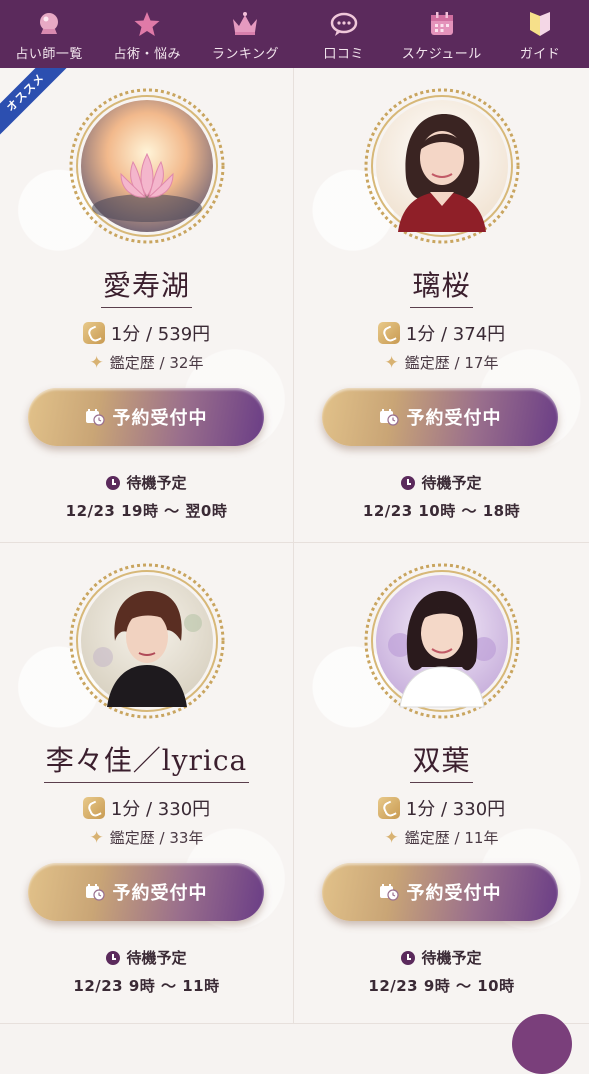 This screenshot has height=1074, width=589. I want to click on fortune-teller-name: 璃桜, so click(441, 286).